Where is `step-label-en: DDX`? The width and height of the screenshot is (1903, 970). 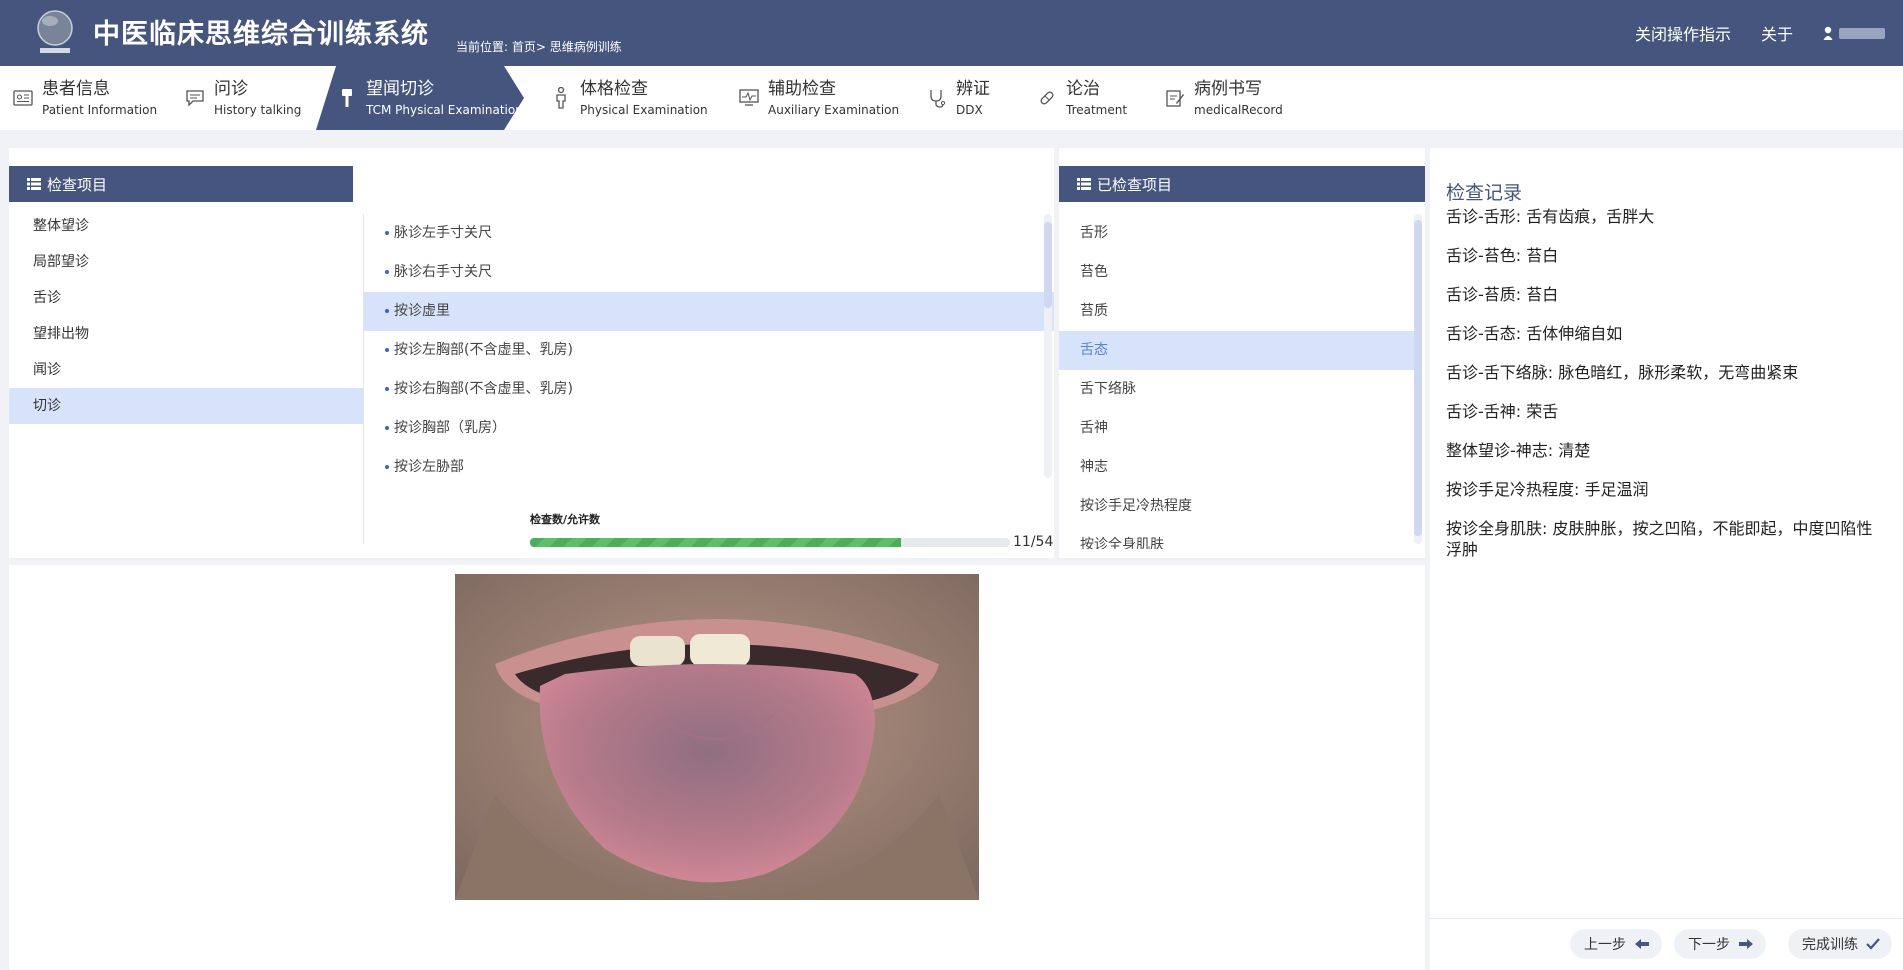
step-label-en: DDX is located at coordinates (969, 109).